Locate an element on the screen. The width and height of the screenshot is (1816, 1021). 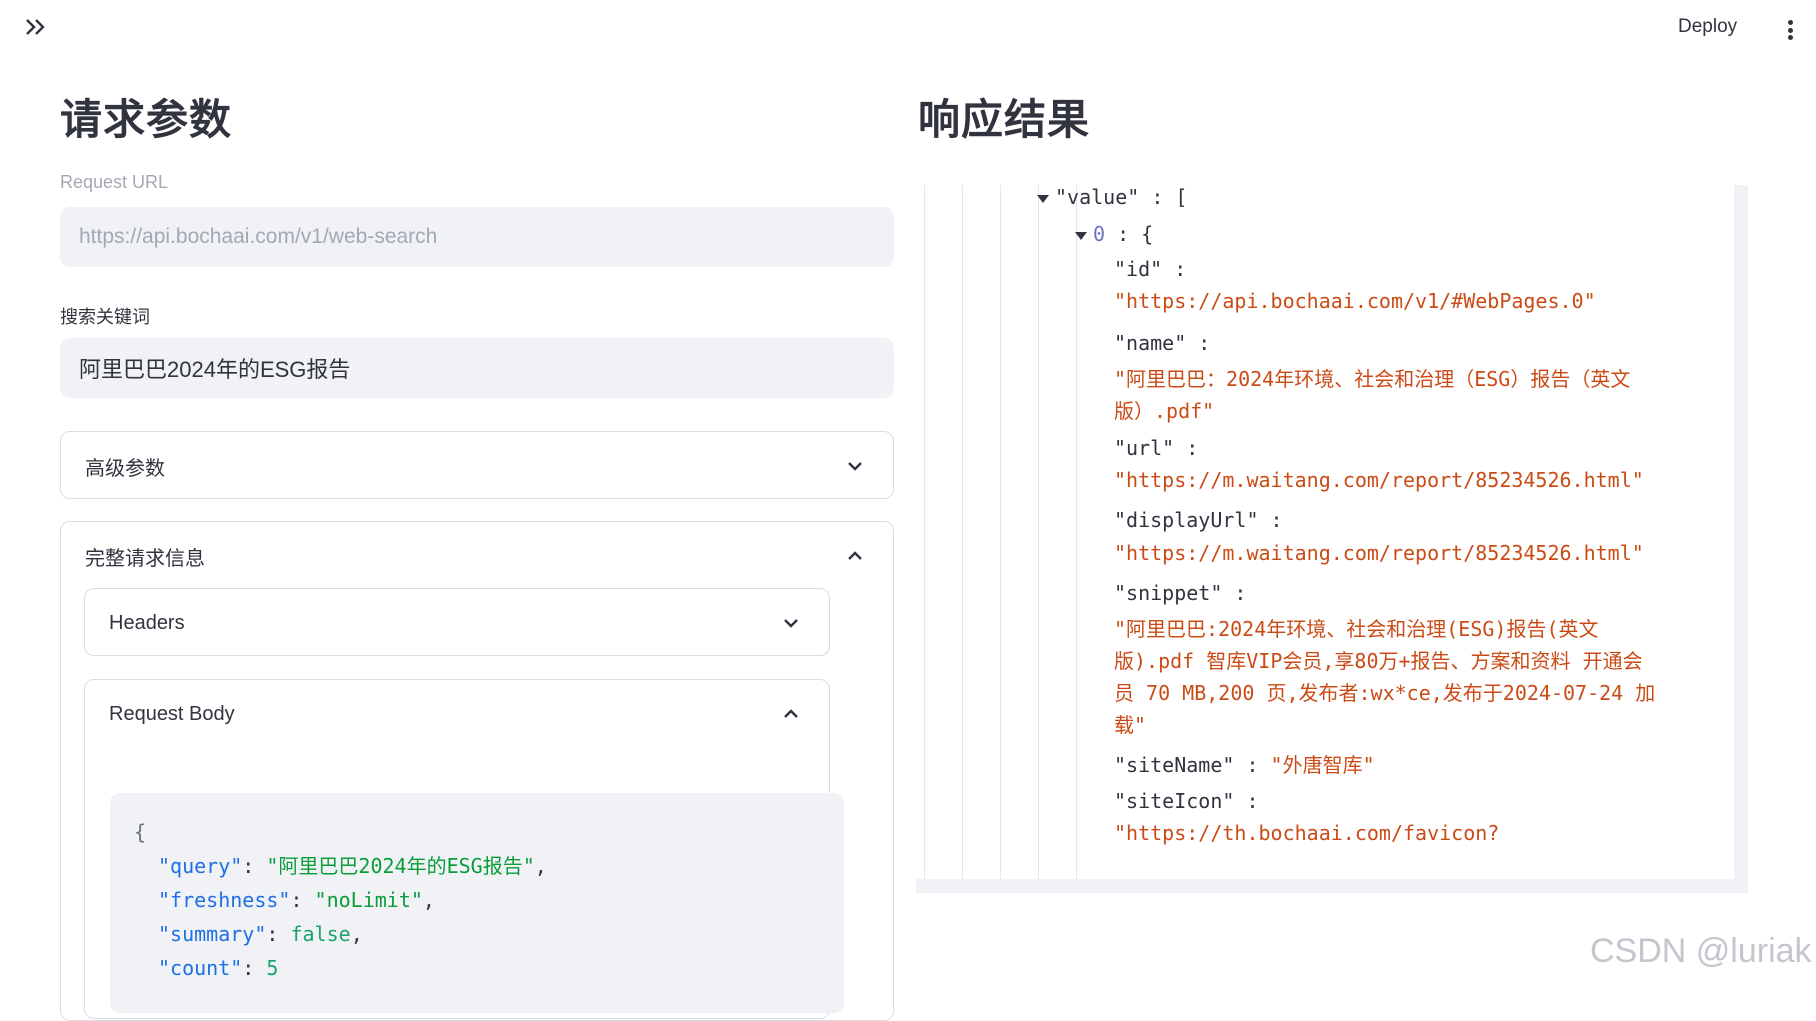
code-value: "noLimit" is located at coordinates (368, 900).